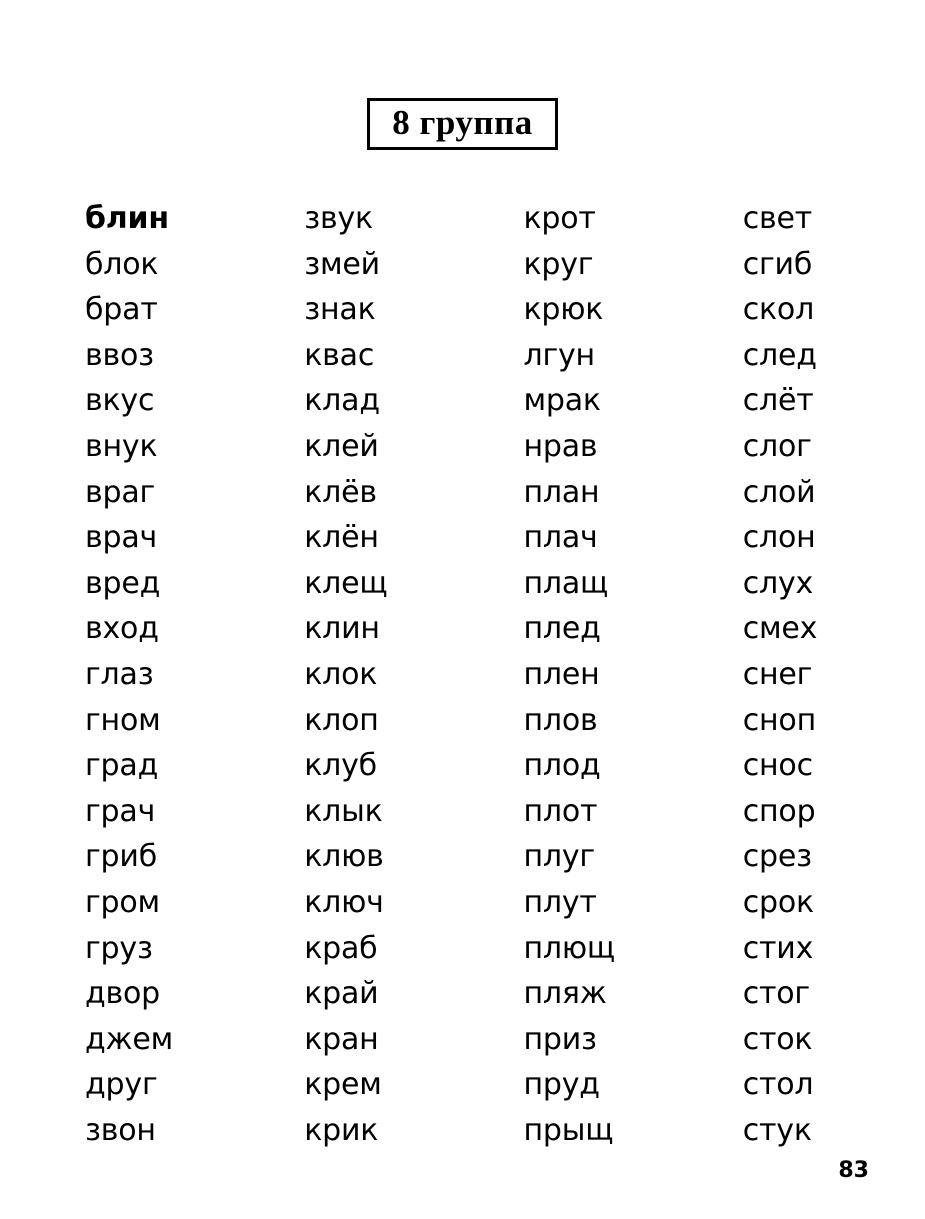  Describe the element at coordinates (344, 902) in the screenshot. I see `word-item: ключ` at that location.